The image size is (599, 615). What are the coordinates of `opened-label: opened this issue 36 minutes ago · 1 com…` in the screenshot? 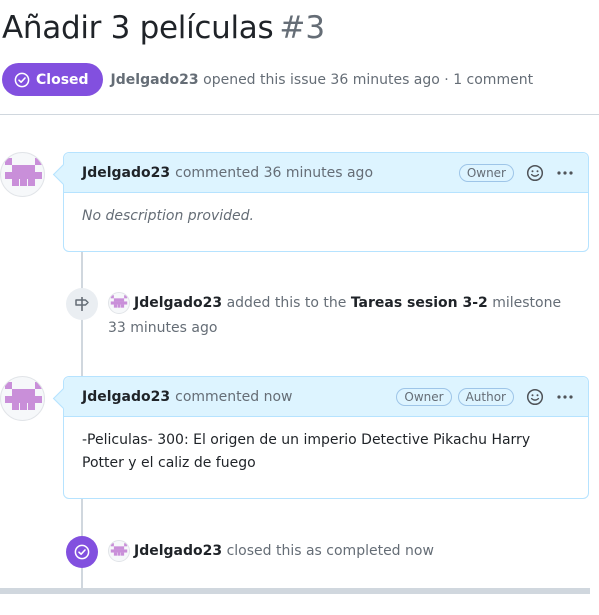 It's located at (368, 79).